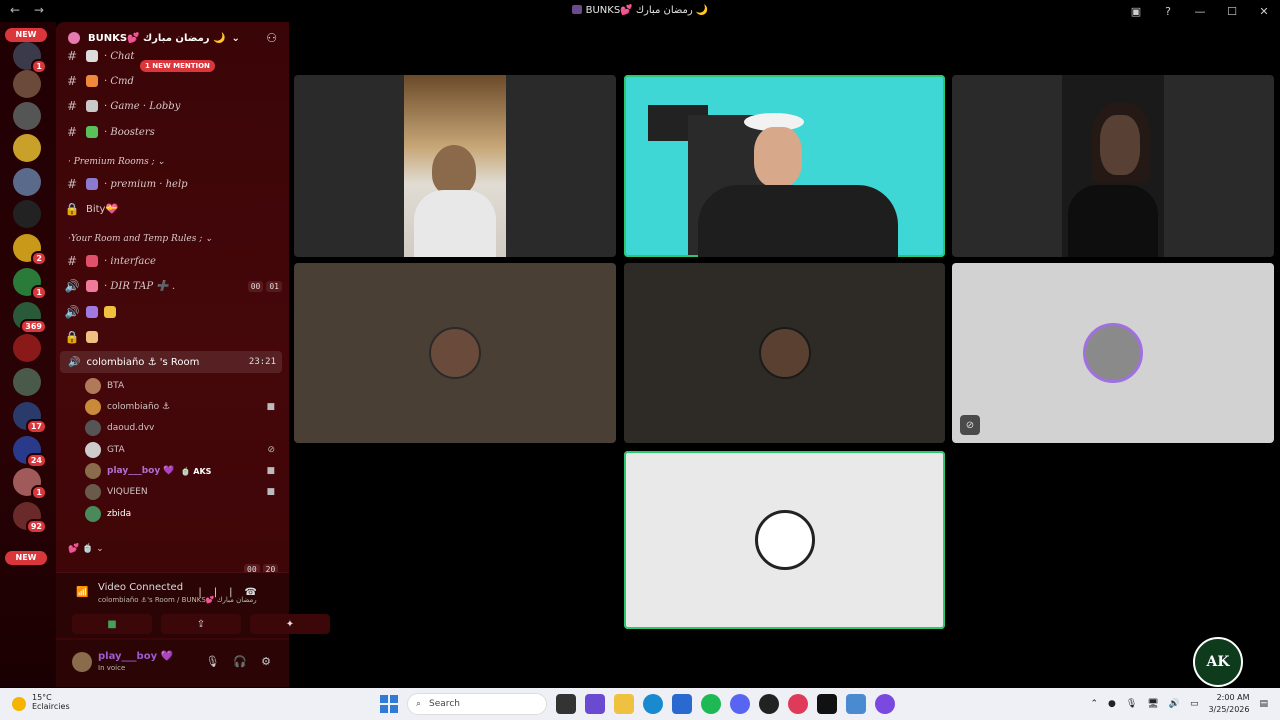 The image size is (1280, 720). Describe the element at coordinates (30, 518) in the screenshot. I see `server-icon: 92` at that location.